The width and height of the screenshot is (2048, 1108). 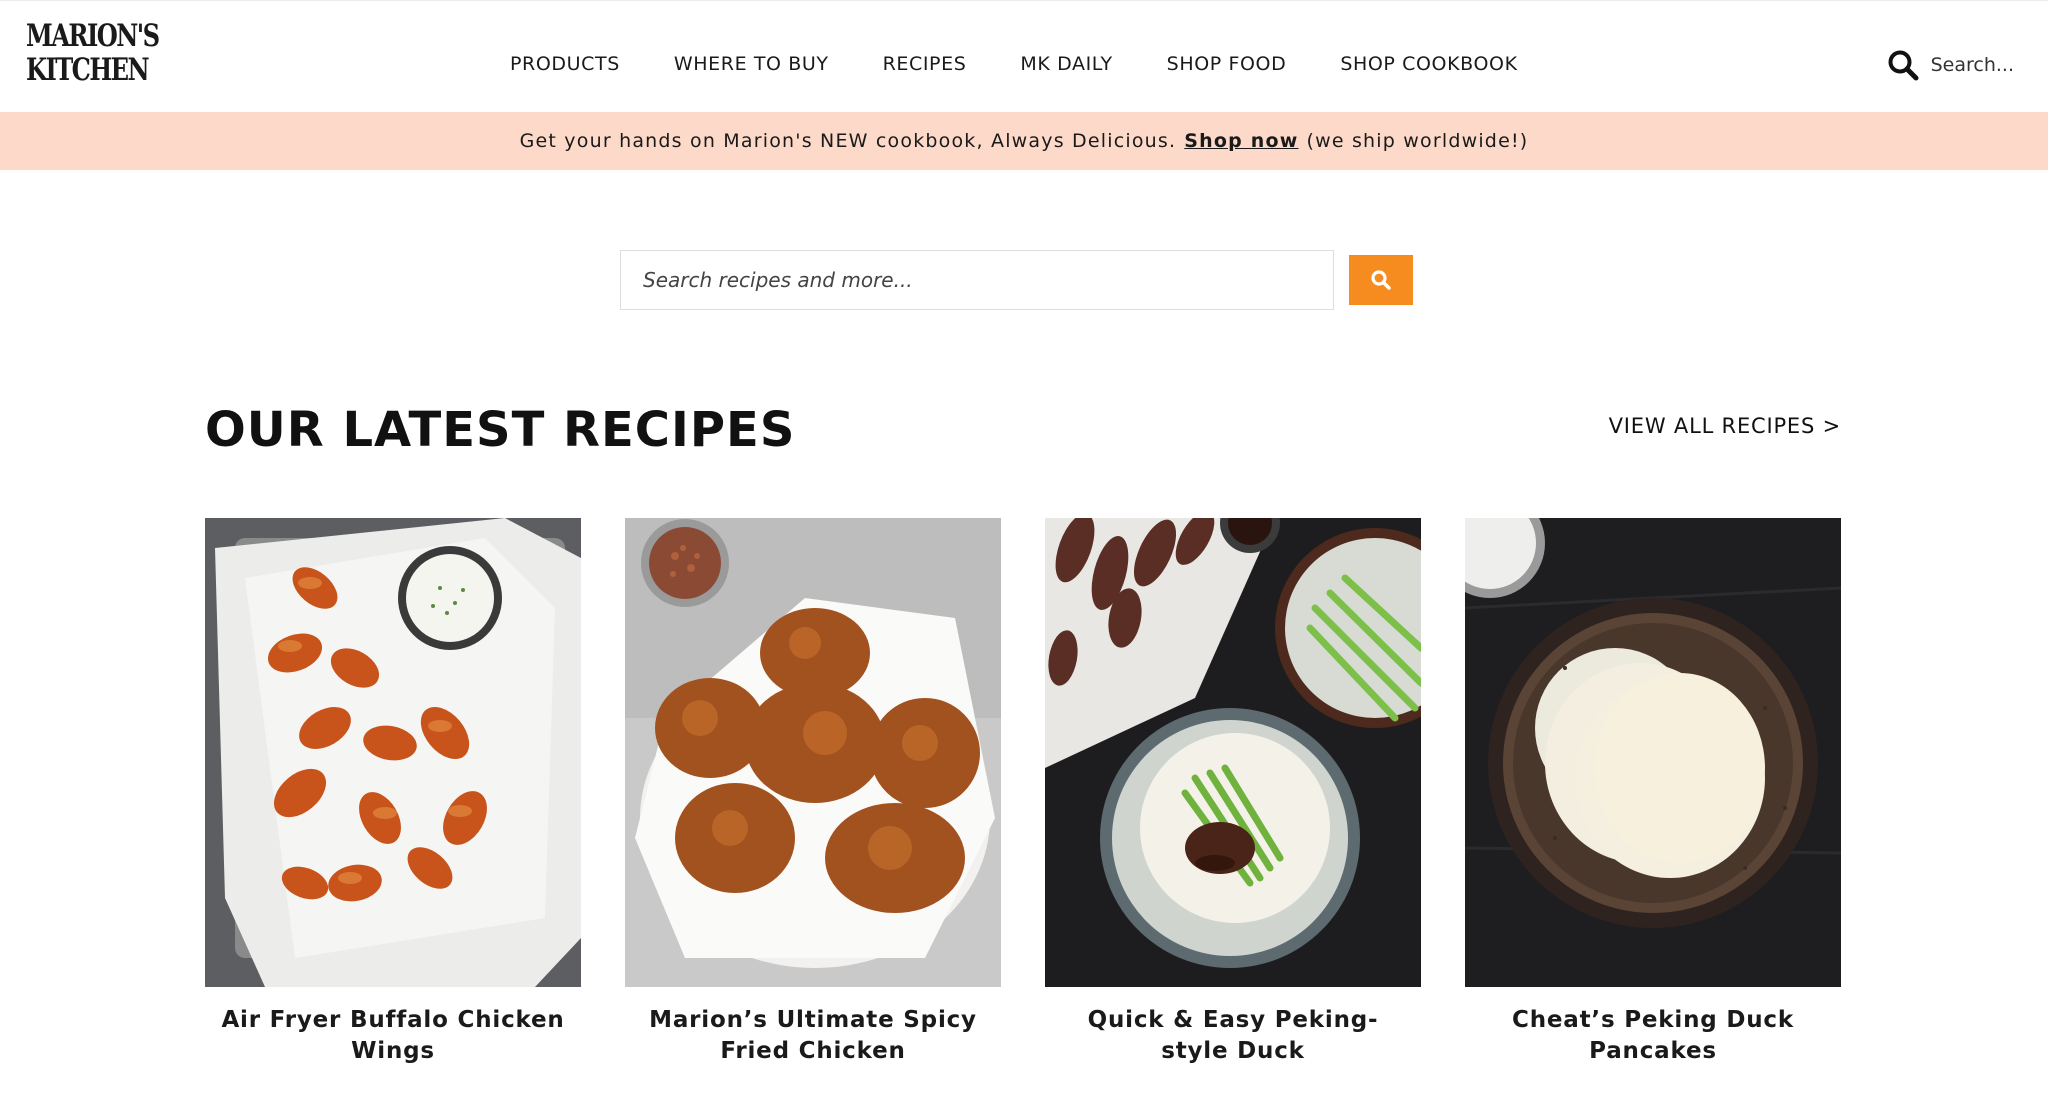 I want to click on recipe-card: Marion’s Ultimate Spicy Fried Chicken, so click(x=813, y=792).